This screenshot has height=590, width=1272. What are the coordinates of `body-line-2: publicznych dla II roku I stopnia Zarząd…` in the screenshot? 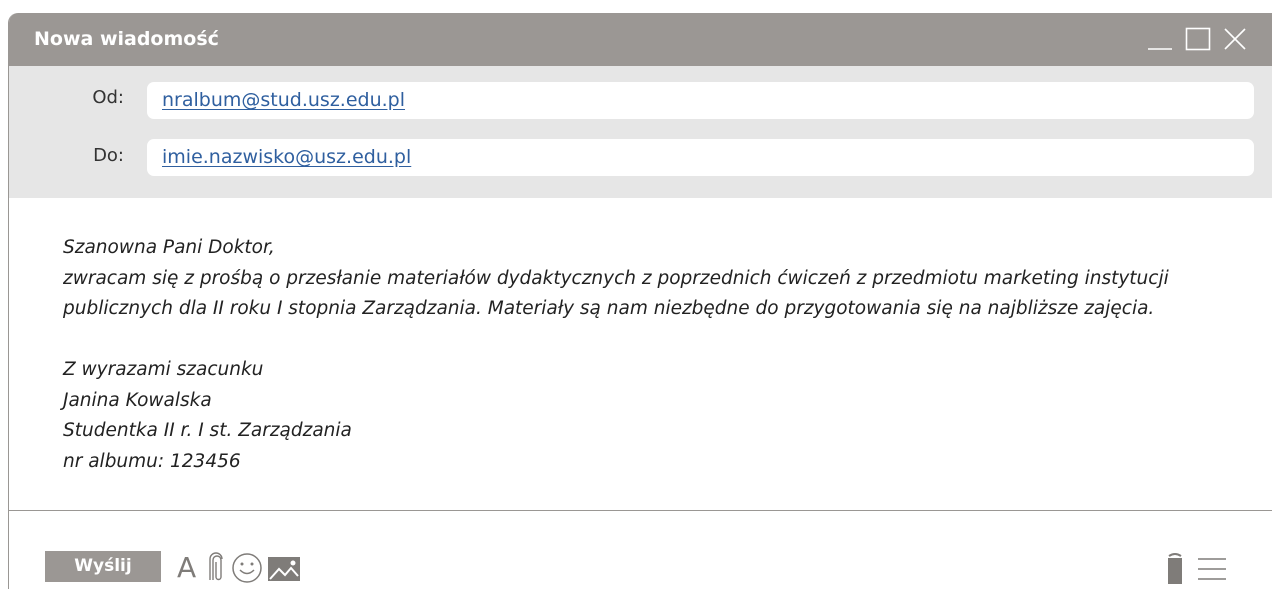 It's located at (609, 308).